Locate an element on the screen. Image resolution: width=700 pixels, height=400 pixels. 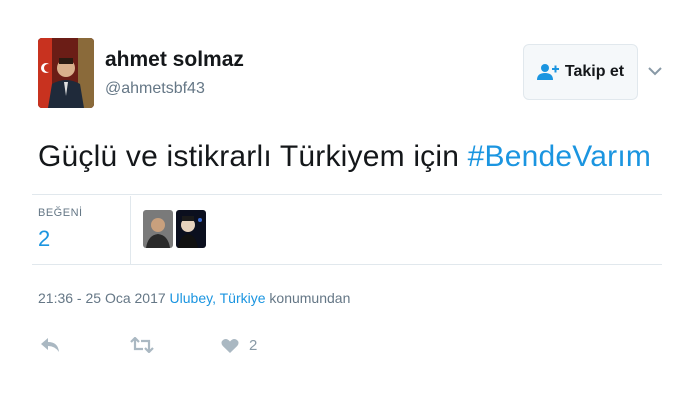
like-count: 2 is located at coordinates (253, 345).